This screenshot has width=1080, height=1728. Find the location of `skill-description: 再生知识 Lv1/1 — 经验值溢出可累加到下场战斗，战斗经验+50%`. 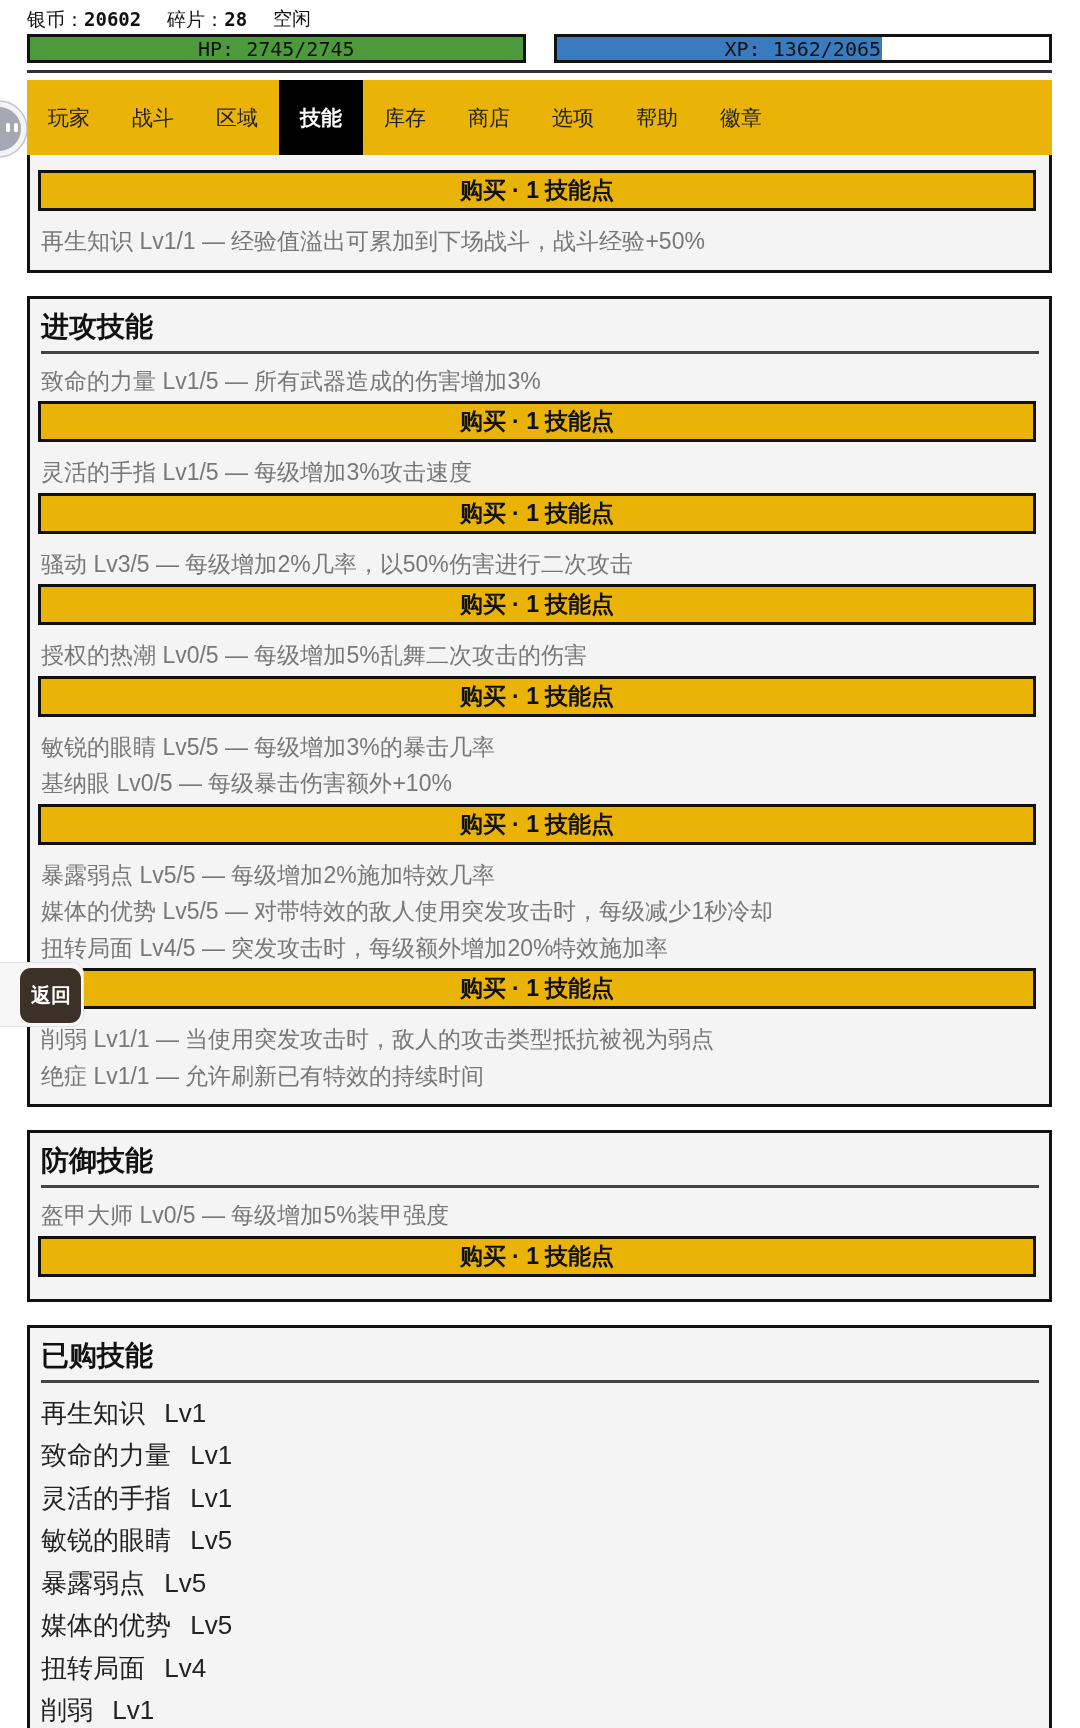

skill-description: 再生知识 Lv1/1 — 经验值溢出可累加到下场战斗，战斗经验+50% is located at coordinates (373, 241).